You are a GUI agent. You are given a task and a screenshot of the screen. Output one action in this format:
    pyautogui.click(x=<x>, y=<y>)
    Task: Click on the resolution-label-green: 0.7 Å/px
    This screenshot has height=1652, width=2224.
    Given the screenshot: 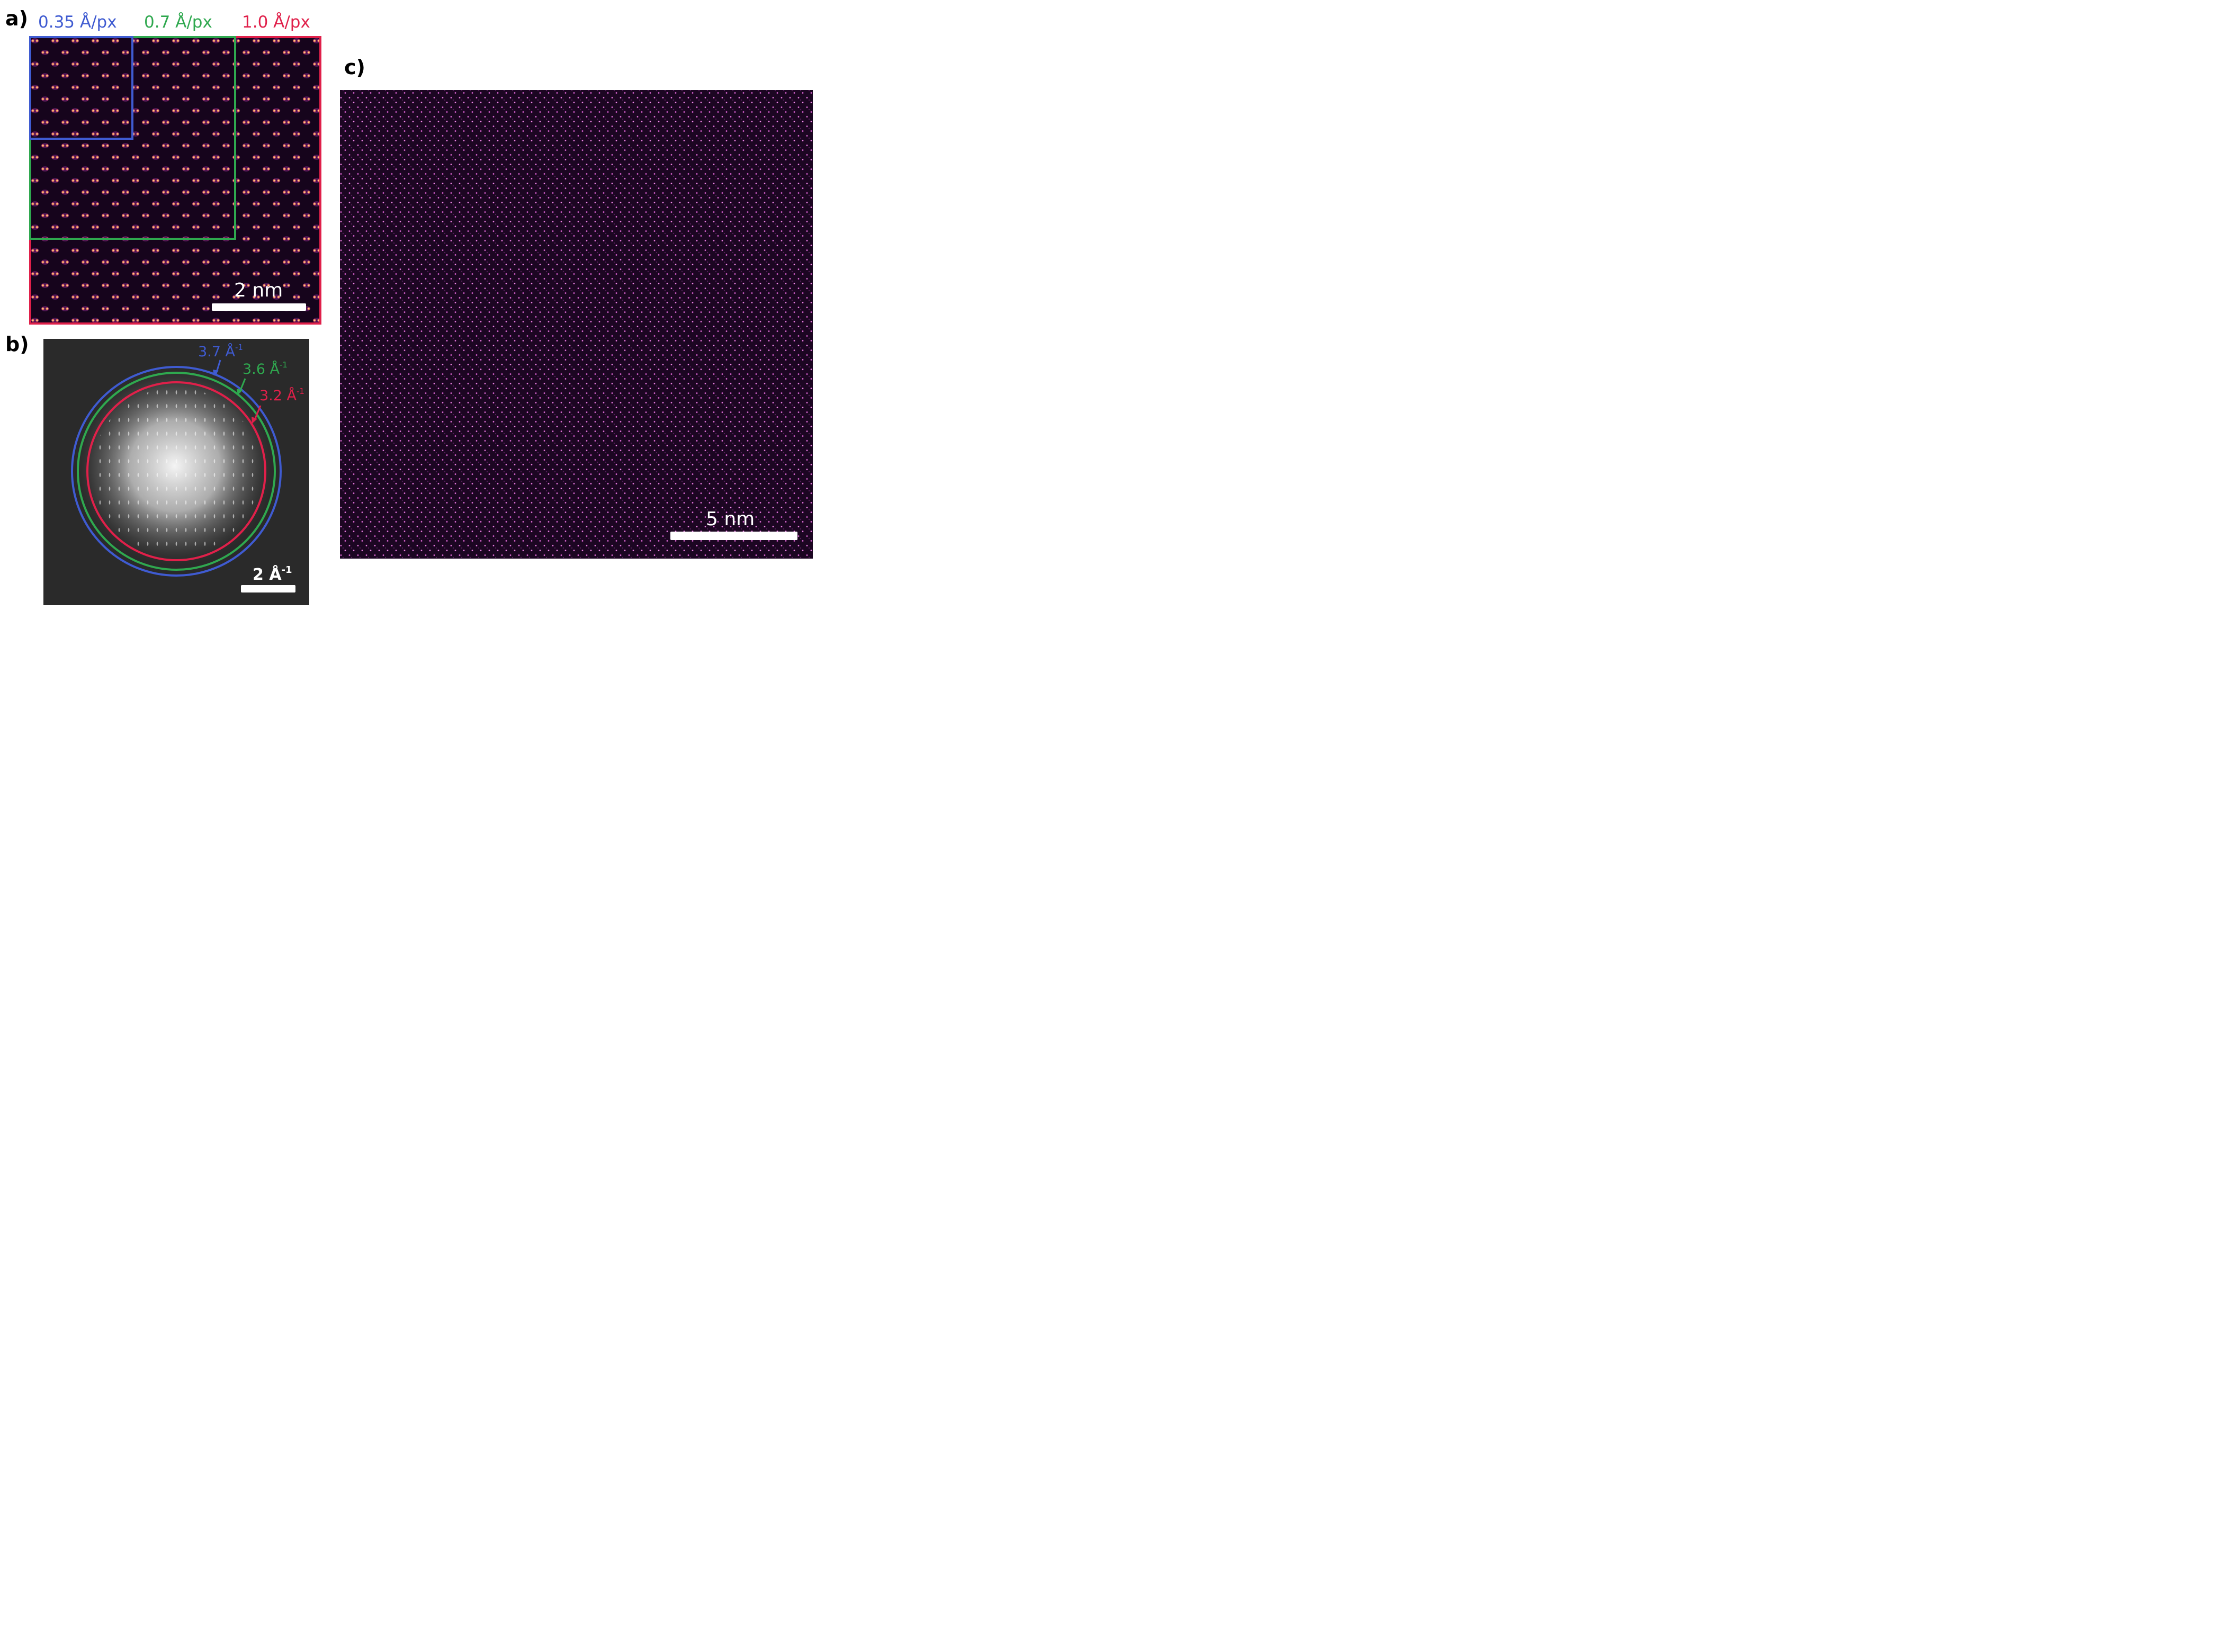 What is the action you would take?
    pyautogui.click(x=178, y=22)
    